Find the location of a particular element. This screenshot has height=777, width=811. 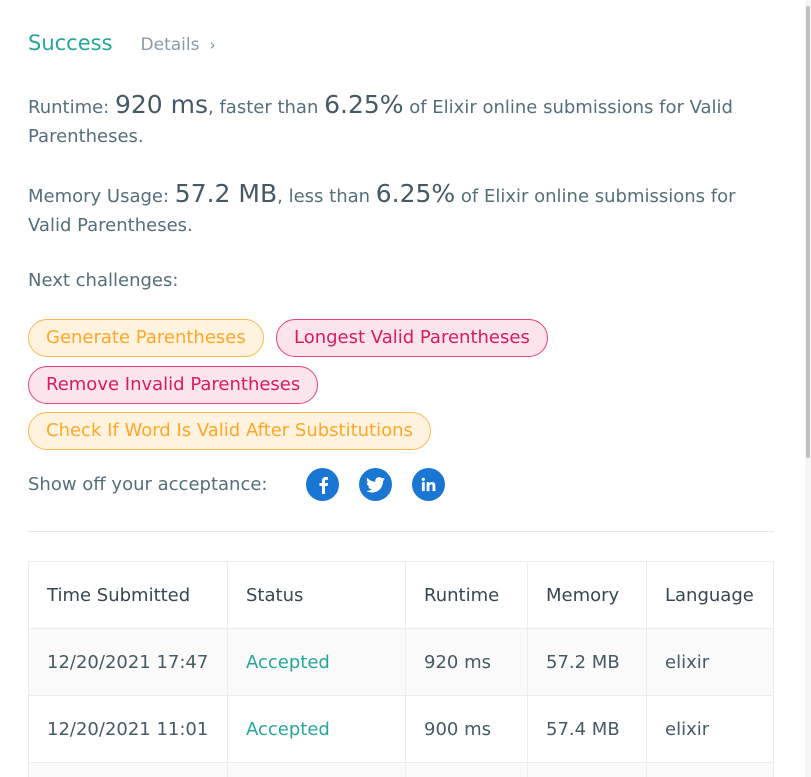

memory-value: 57.2 MB is located at coordinates (226, 193).